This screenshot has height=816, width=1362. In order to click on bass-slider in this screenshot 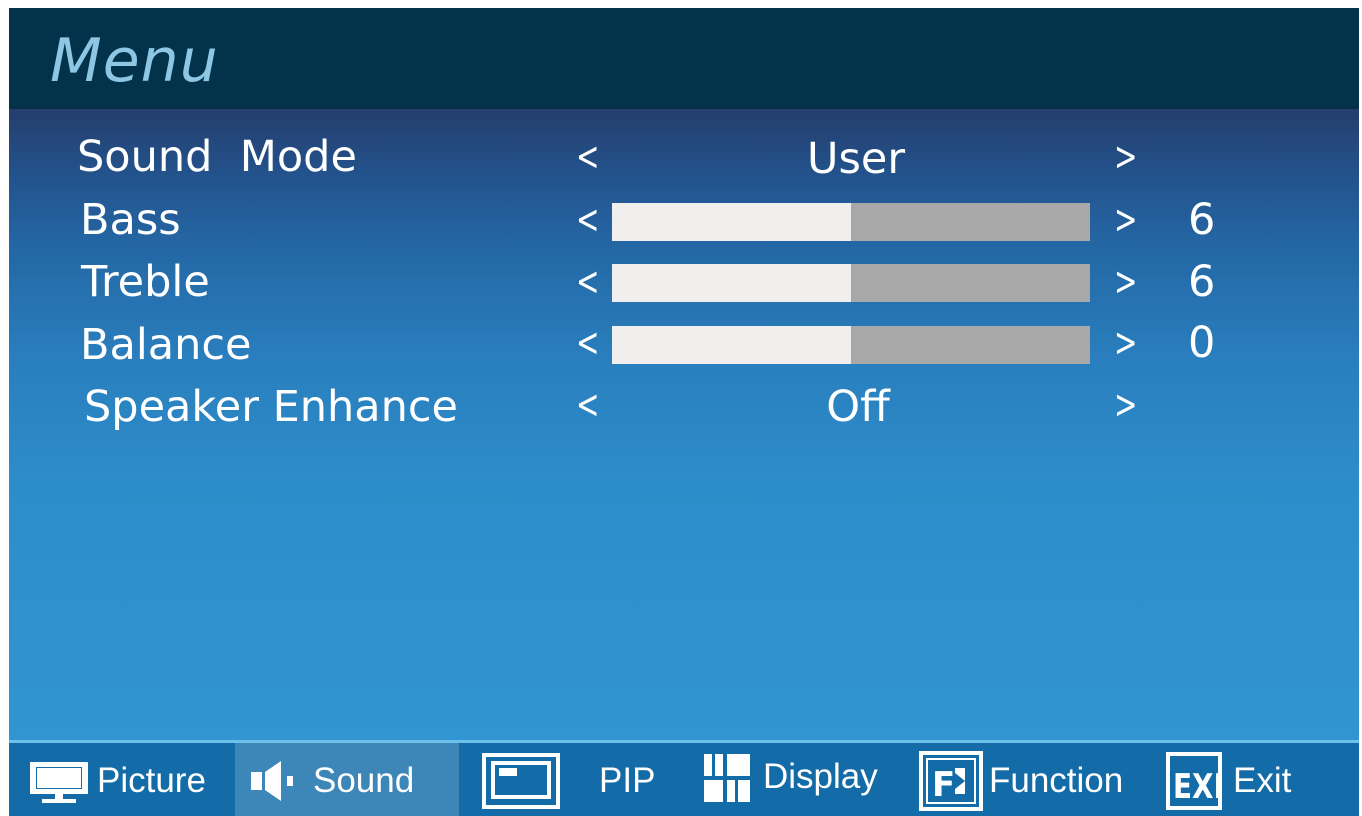, I will do `click(851, 222)`.